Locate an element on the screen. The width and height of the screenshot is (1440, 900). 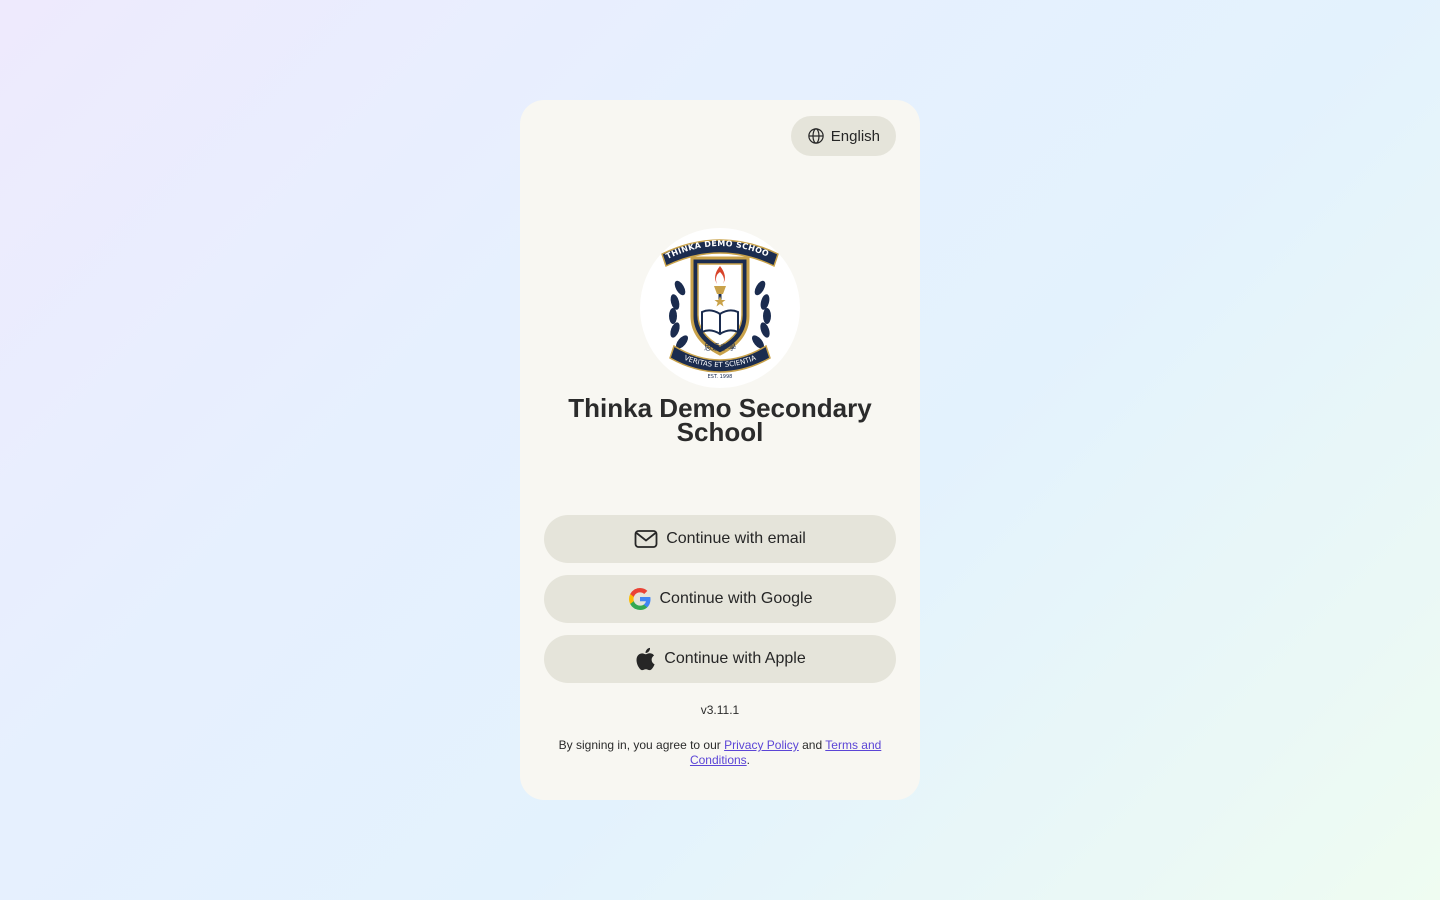
language-selector: English is located at coordinates (843, 136).